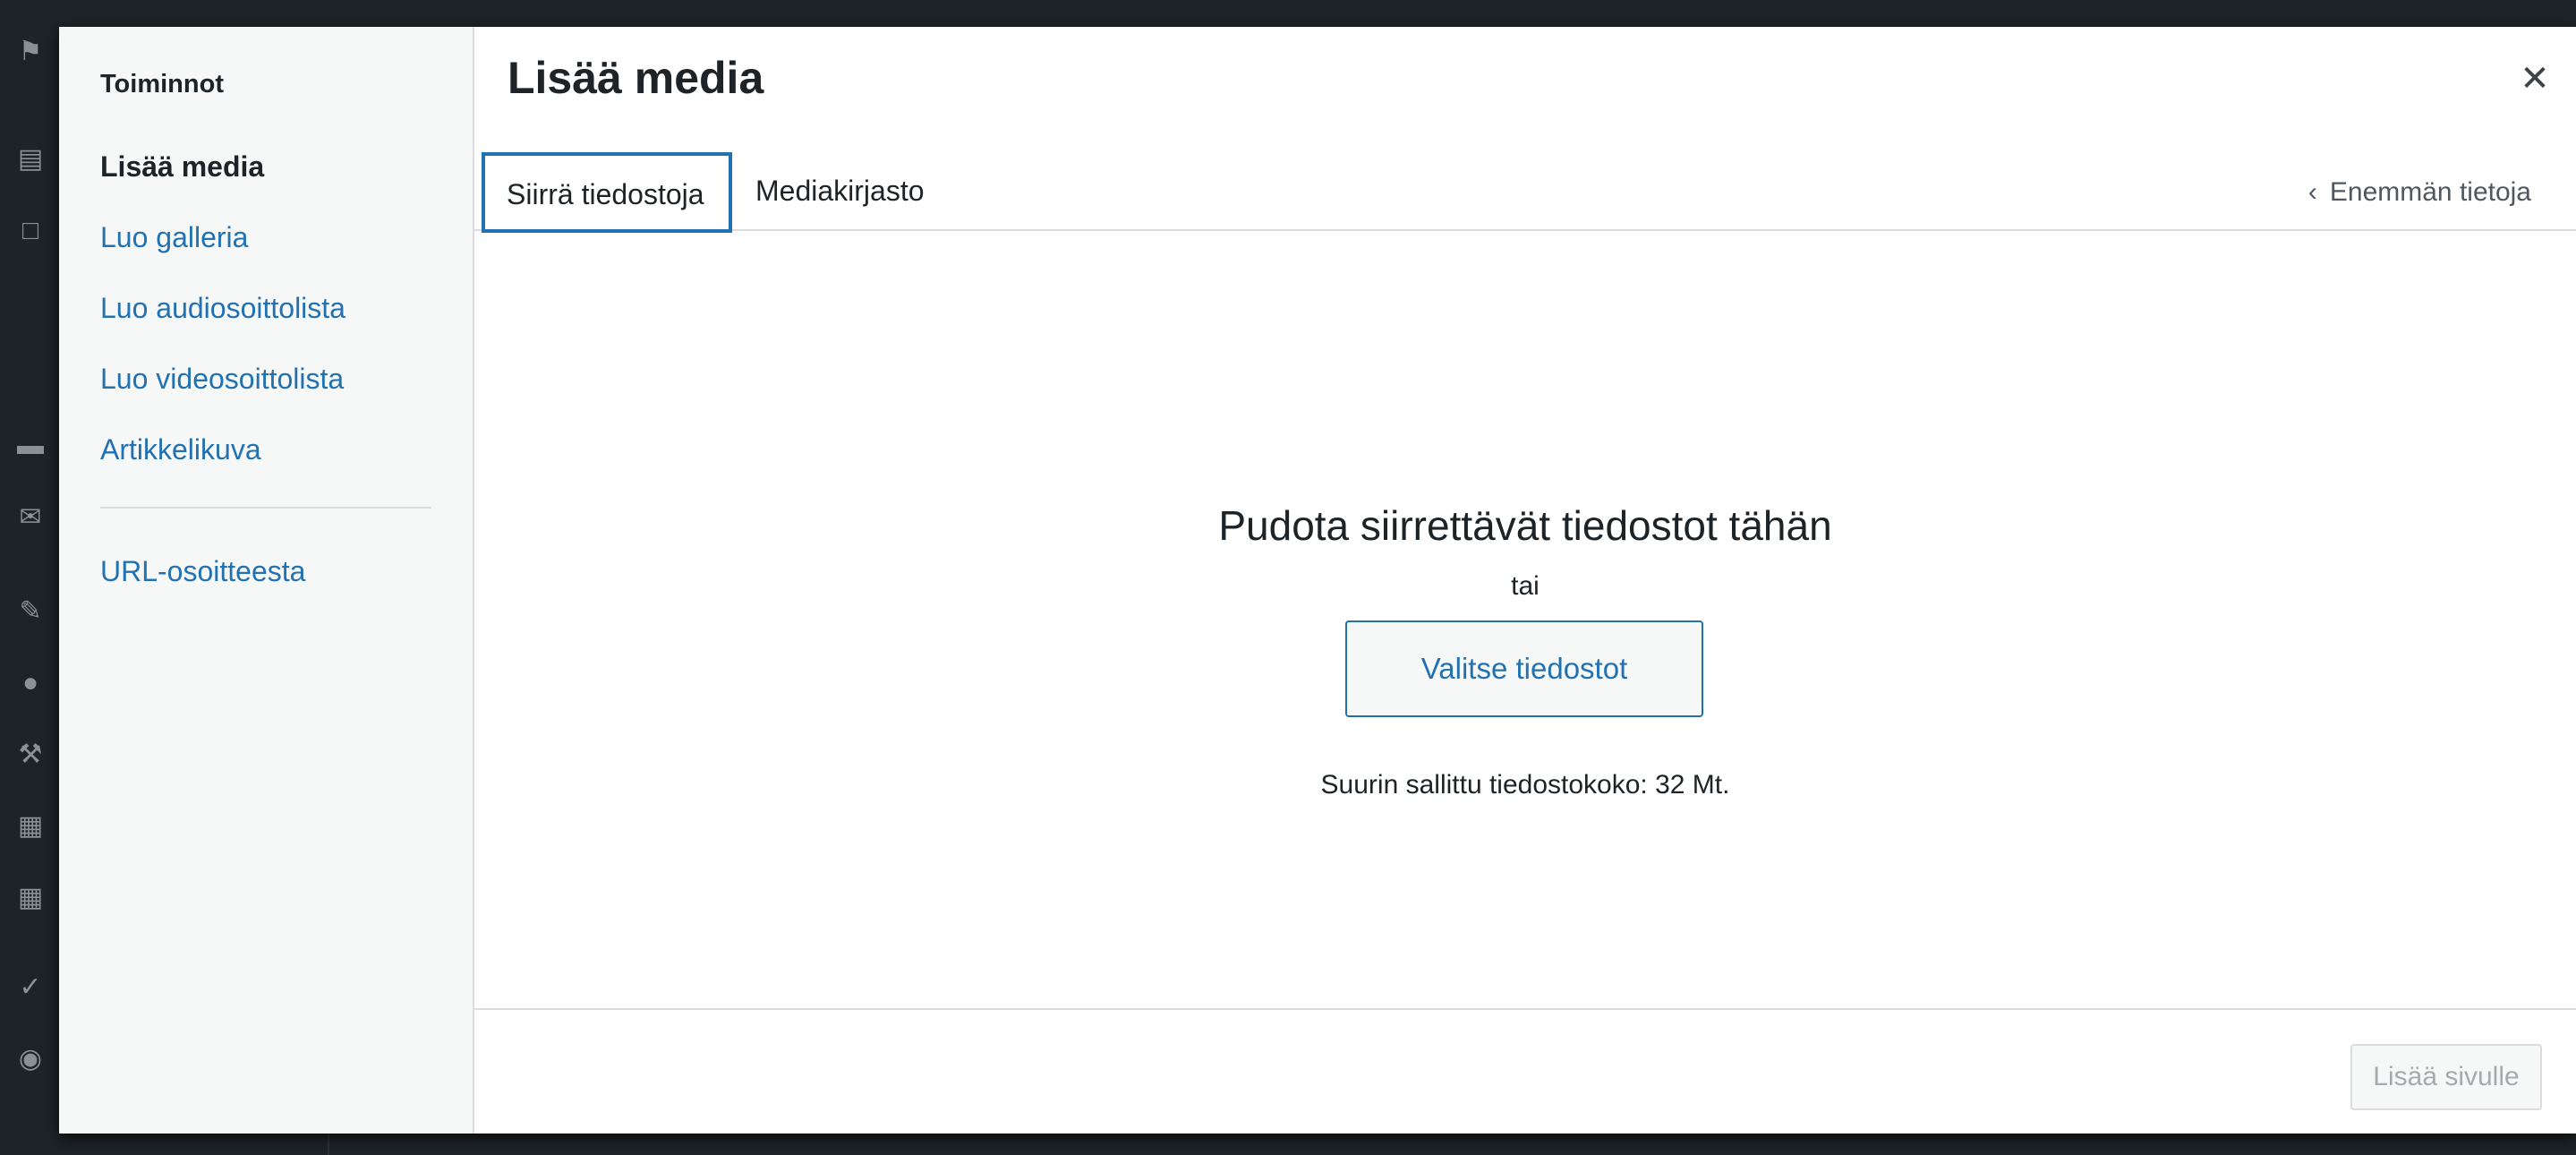 Image resolution: width=2576 pixels, height=1155 pixels. I want to click on chevron-left-icon: ‹, so click(2312, 192).